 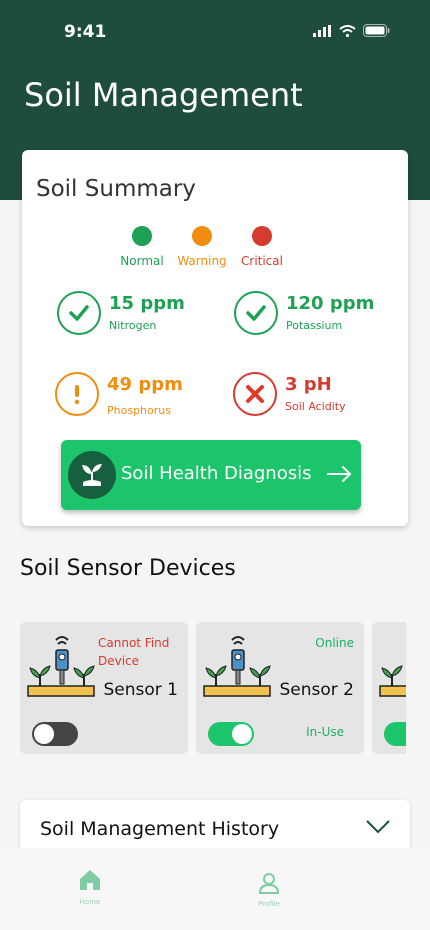 What do you see at coordinates (132, 316) in the screenshot?
I see `metric-nitrogen: 15 ppm Nitrogen` at bounding box center [132, 316].